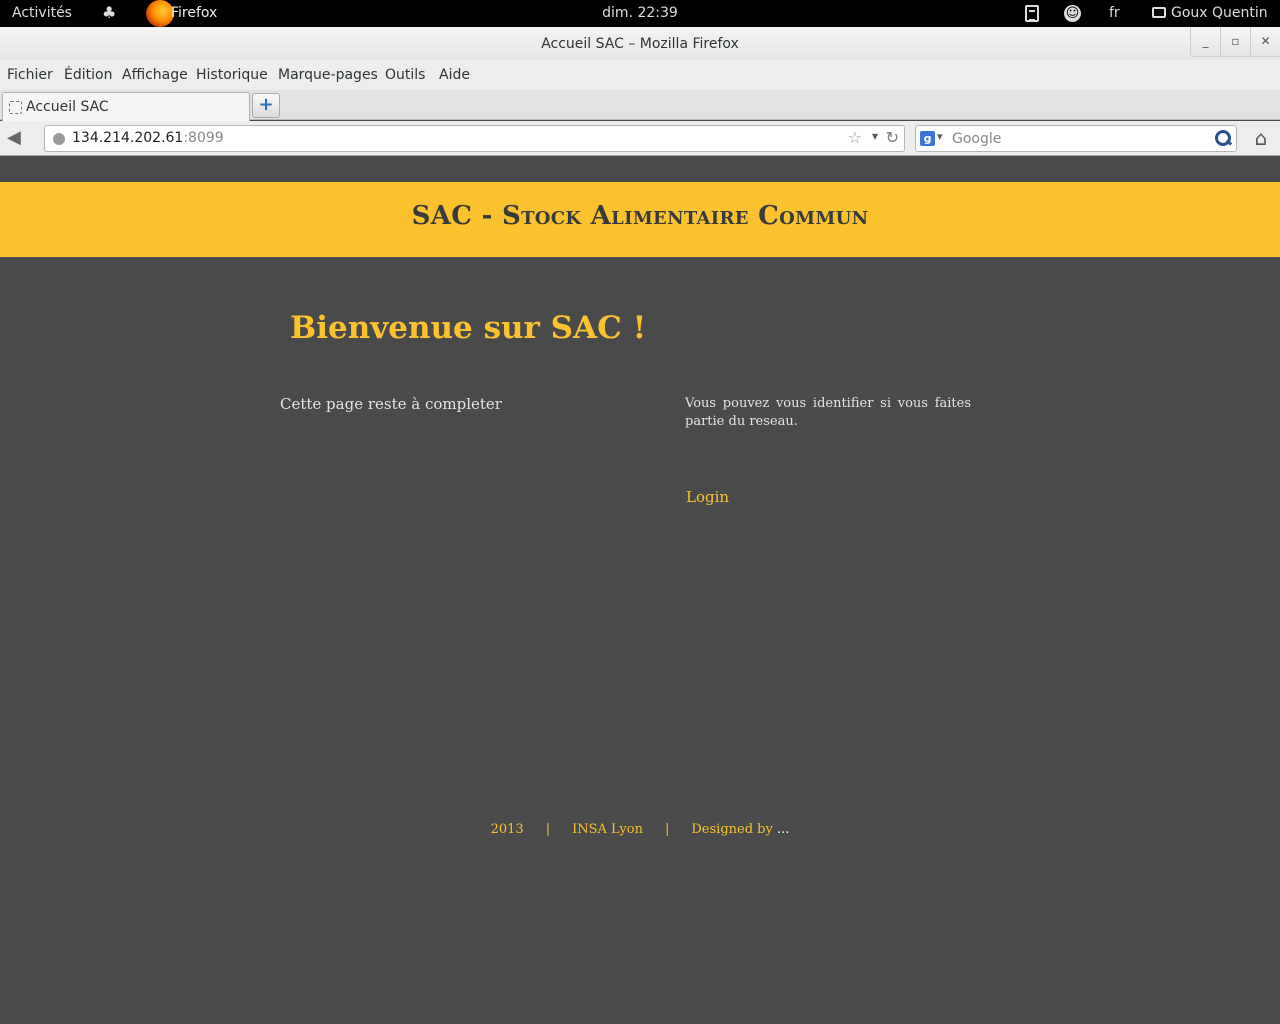 This screenshot has height=1024, width=1280. I want to click on url-text: 134.214.202.61:8099, so click(148, 138).